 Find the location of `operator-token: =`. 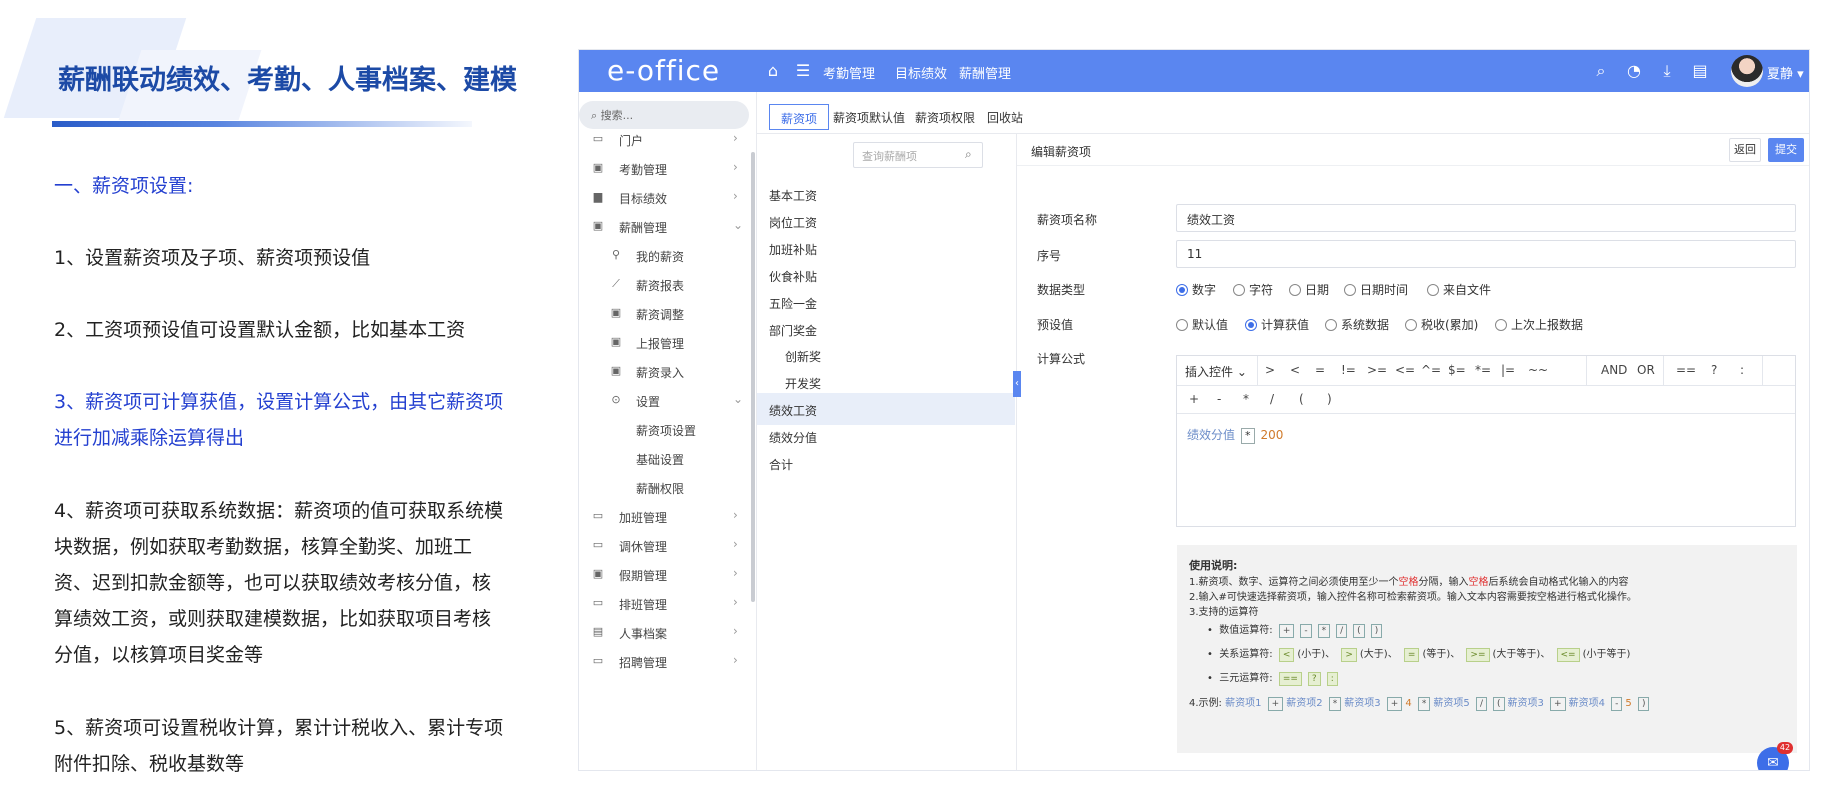

operator-token: = is located at coordinates (1411, 655).